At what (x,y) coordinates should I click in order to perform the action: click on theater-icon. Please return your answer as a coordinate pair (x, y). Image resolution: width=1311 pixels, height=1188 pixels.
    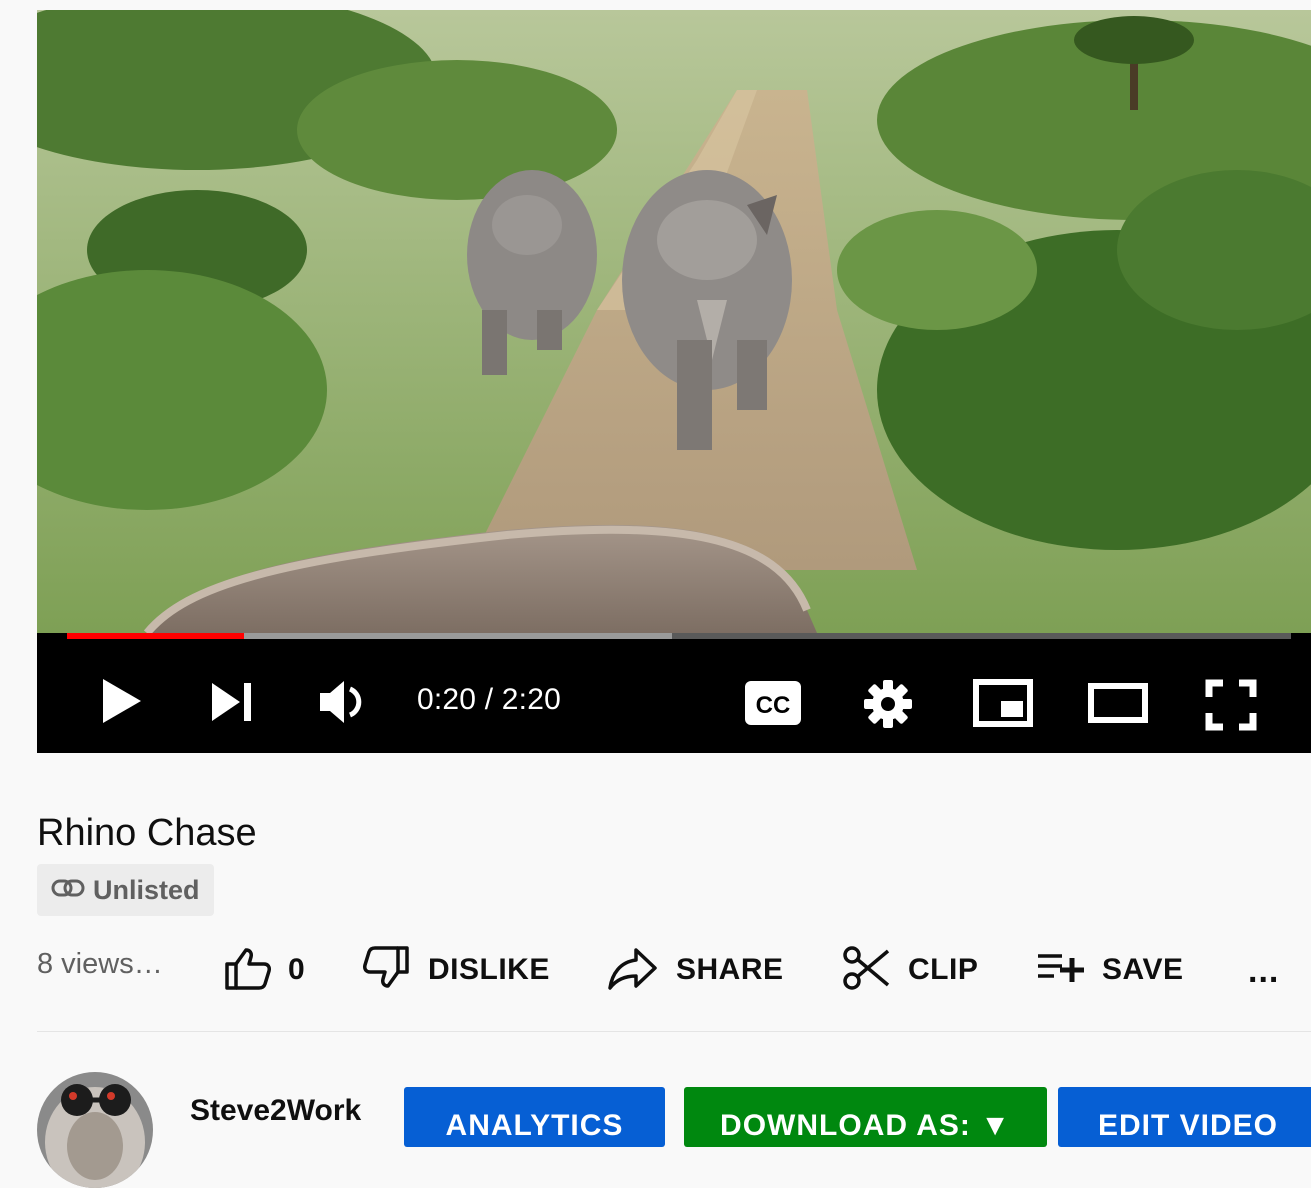
    Looking at the image, I should click on (1118, 703).